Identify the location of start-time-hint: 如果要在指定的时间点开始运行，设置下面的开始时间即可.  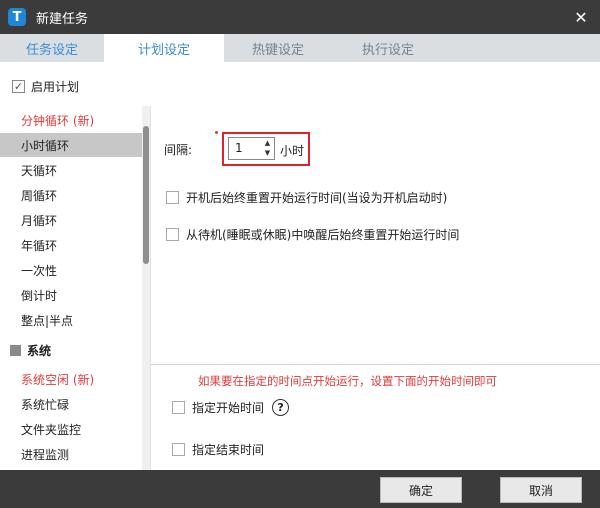
(347, 381).